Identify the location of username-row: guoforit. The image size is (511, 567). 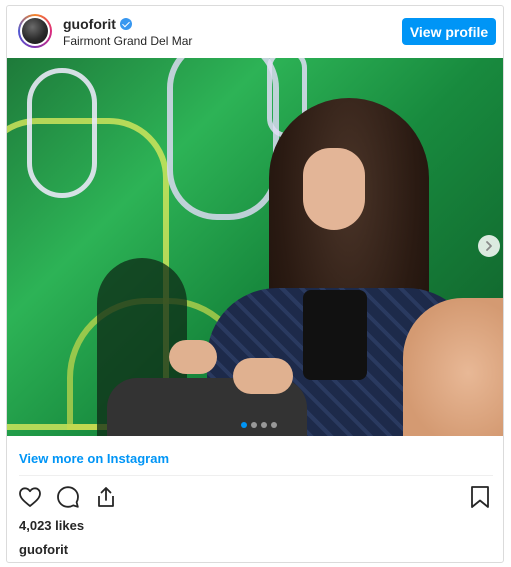
(97, 24).